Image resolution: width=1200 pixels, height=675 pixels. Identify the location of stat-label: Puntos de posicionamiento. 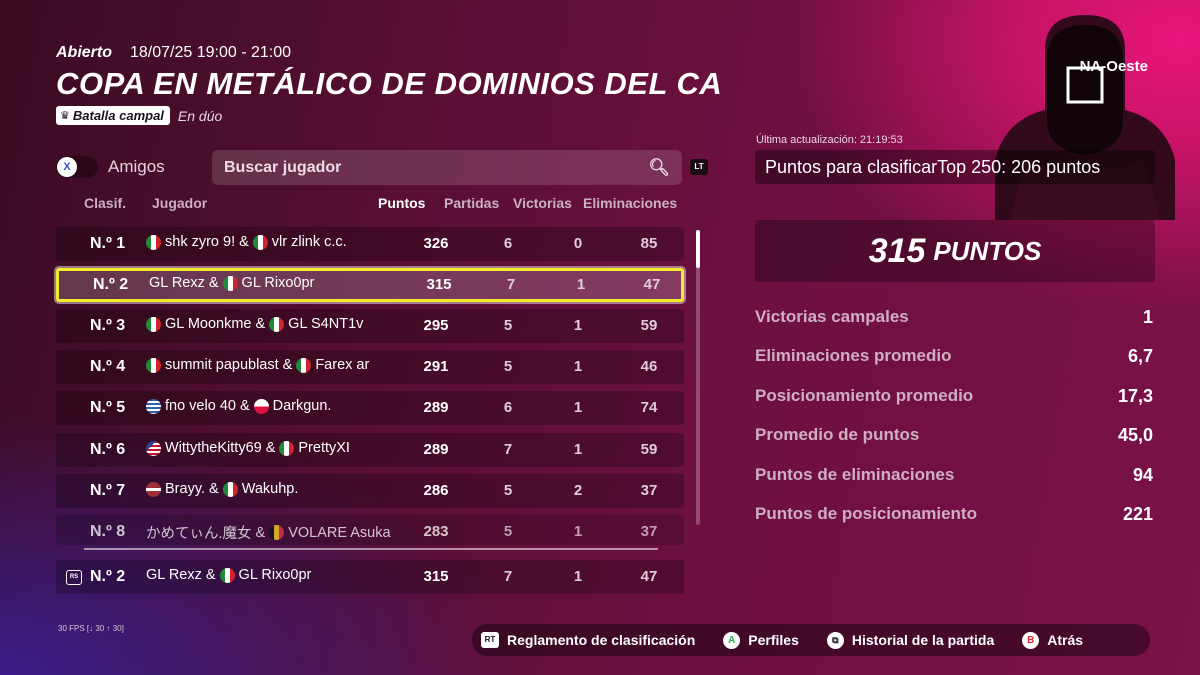
(866, 513).